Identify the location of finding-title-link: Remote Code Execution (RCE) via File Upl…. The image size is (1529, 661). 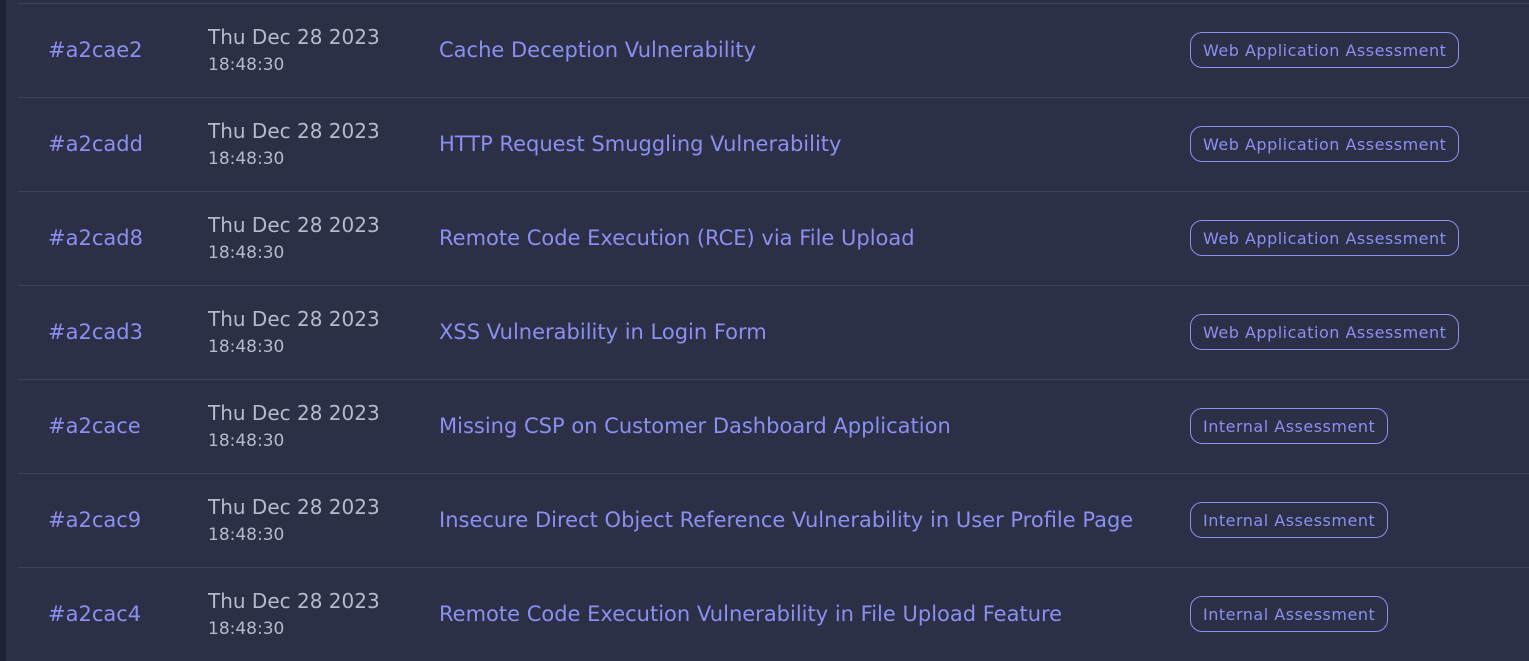
(677, 238).